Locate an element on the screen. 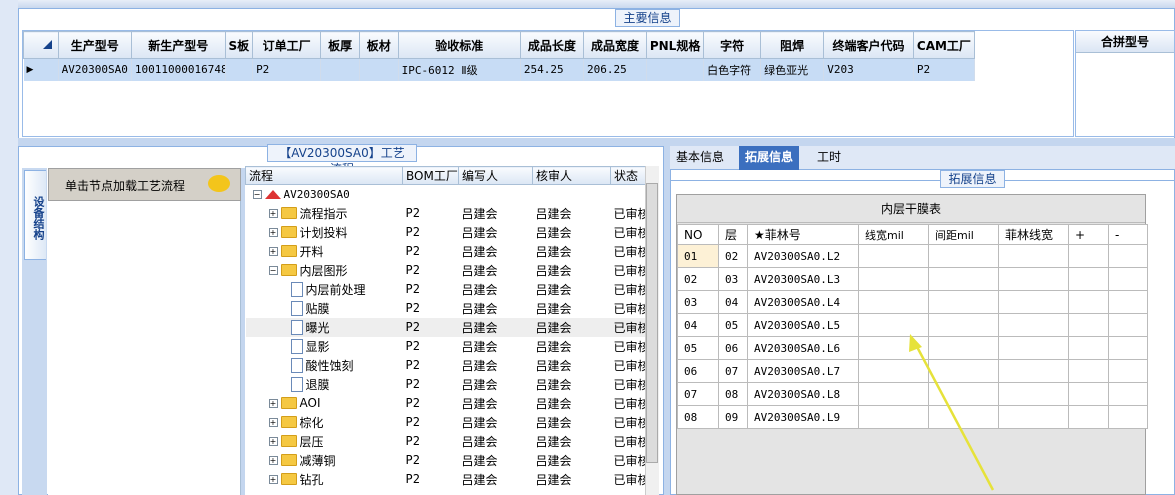  table-cell: 254.25 is located at coordinates (552, 69).